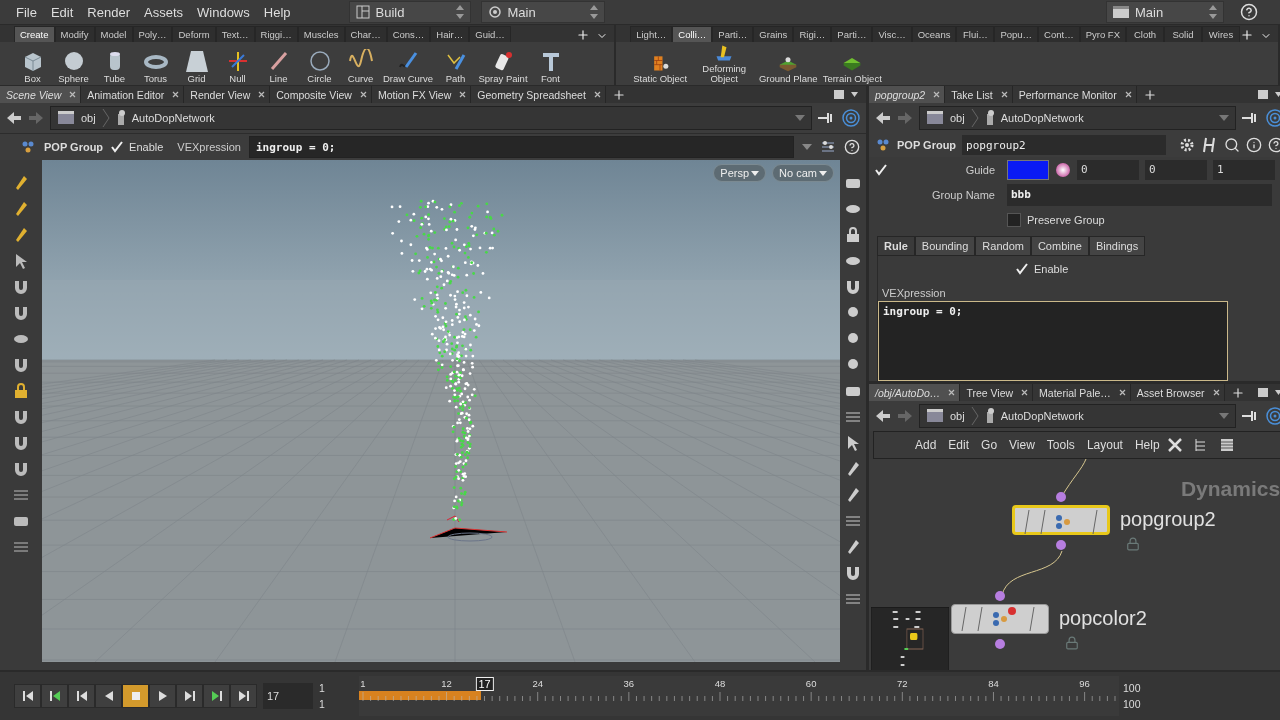 The width and height of the screenshot is (1280, 720). I want to click on group-name-field: bbb, so click(1140, 194).